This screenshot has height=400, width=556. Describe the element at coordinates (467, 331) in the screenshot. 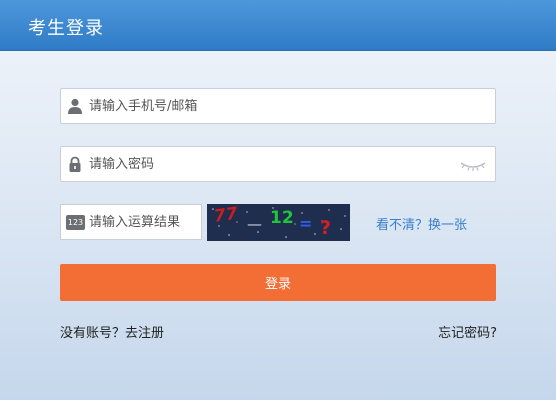

I see `forgot-password-link: 忘记密码?` at that location.